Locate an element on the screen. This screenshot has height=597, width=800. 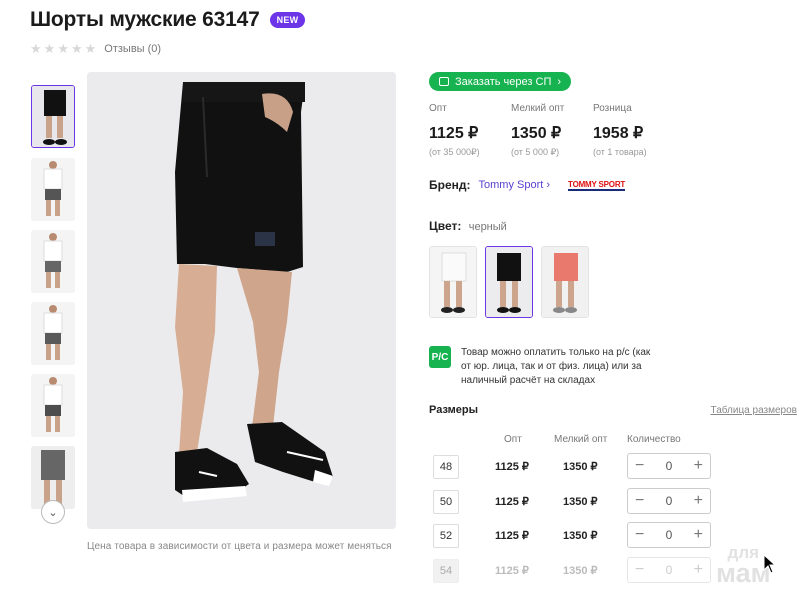
brand-link: Tommy Sport › is located at coordinates (515, 185).